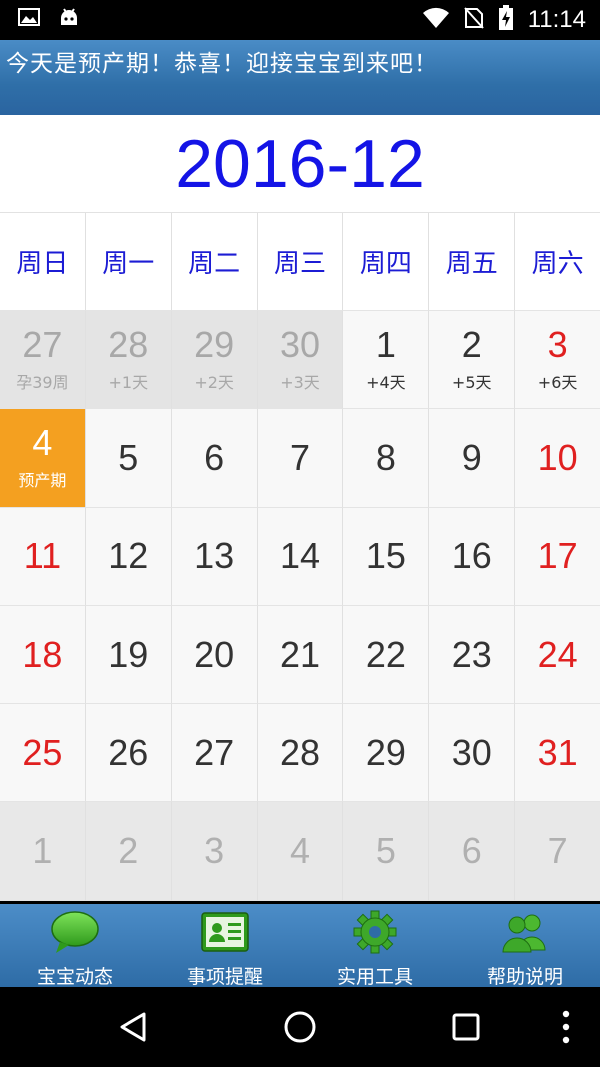 The height and width of the screenshot is (1067, 600). I want to click on gear-icon, so click(375, 934).